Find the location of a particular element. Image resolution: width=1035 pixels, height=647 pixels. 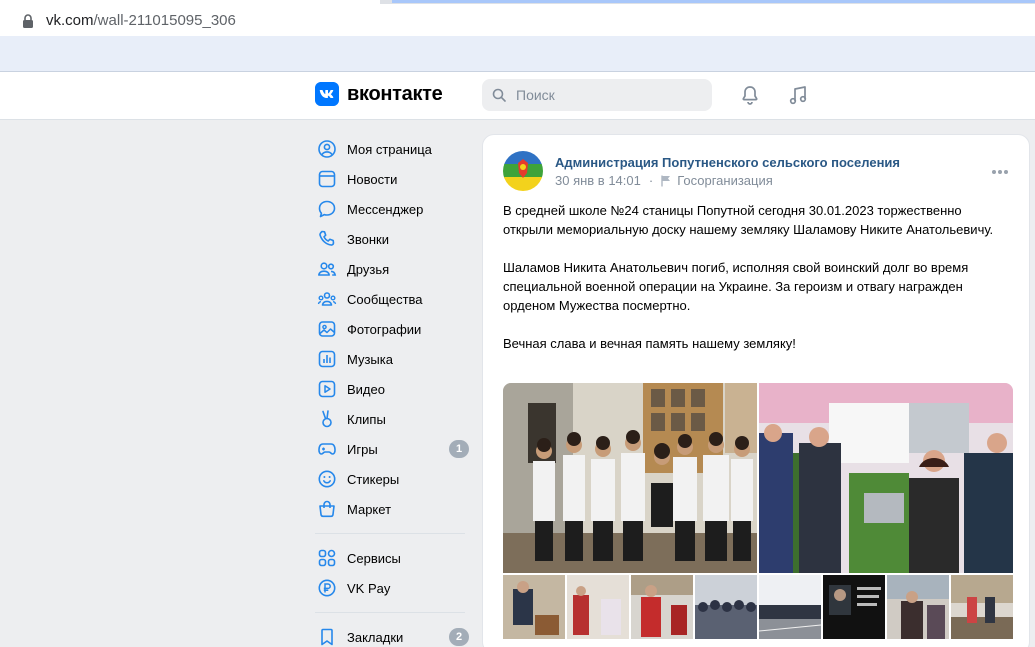

menu-label: Стикеры is located at coordinates (373, 479).